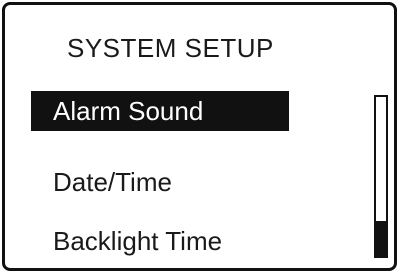 The image size is (403, 277). I want to click on menu-item-label: Date/Time, so click(112, 182).